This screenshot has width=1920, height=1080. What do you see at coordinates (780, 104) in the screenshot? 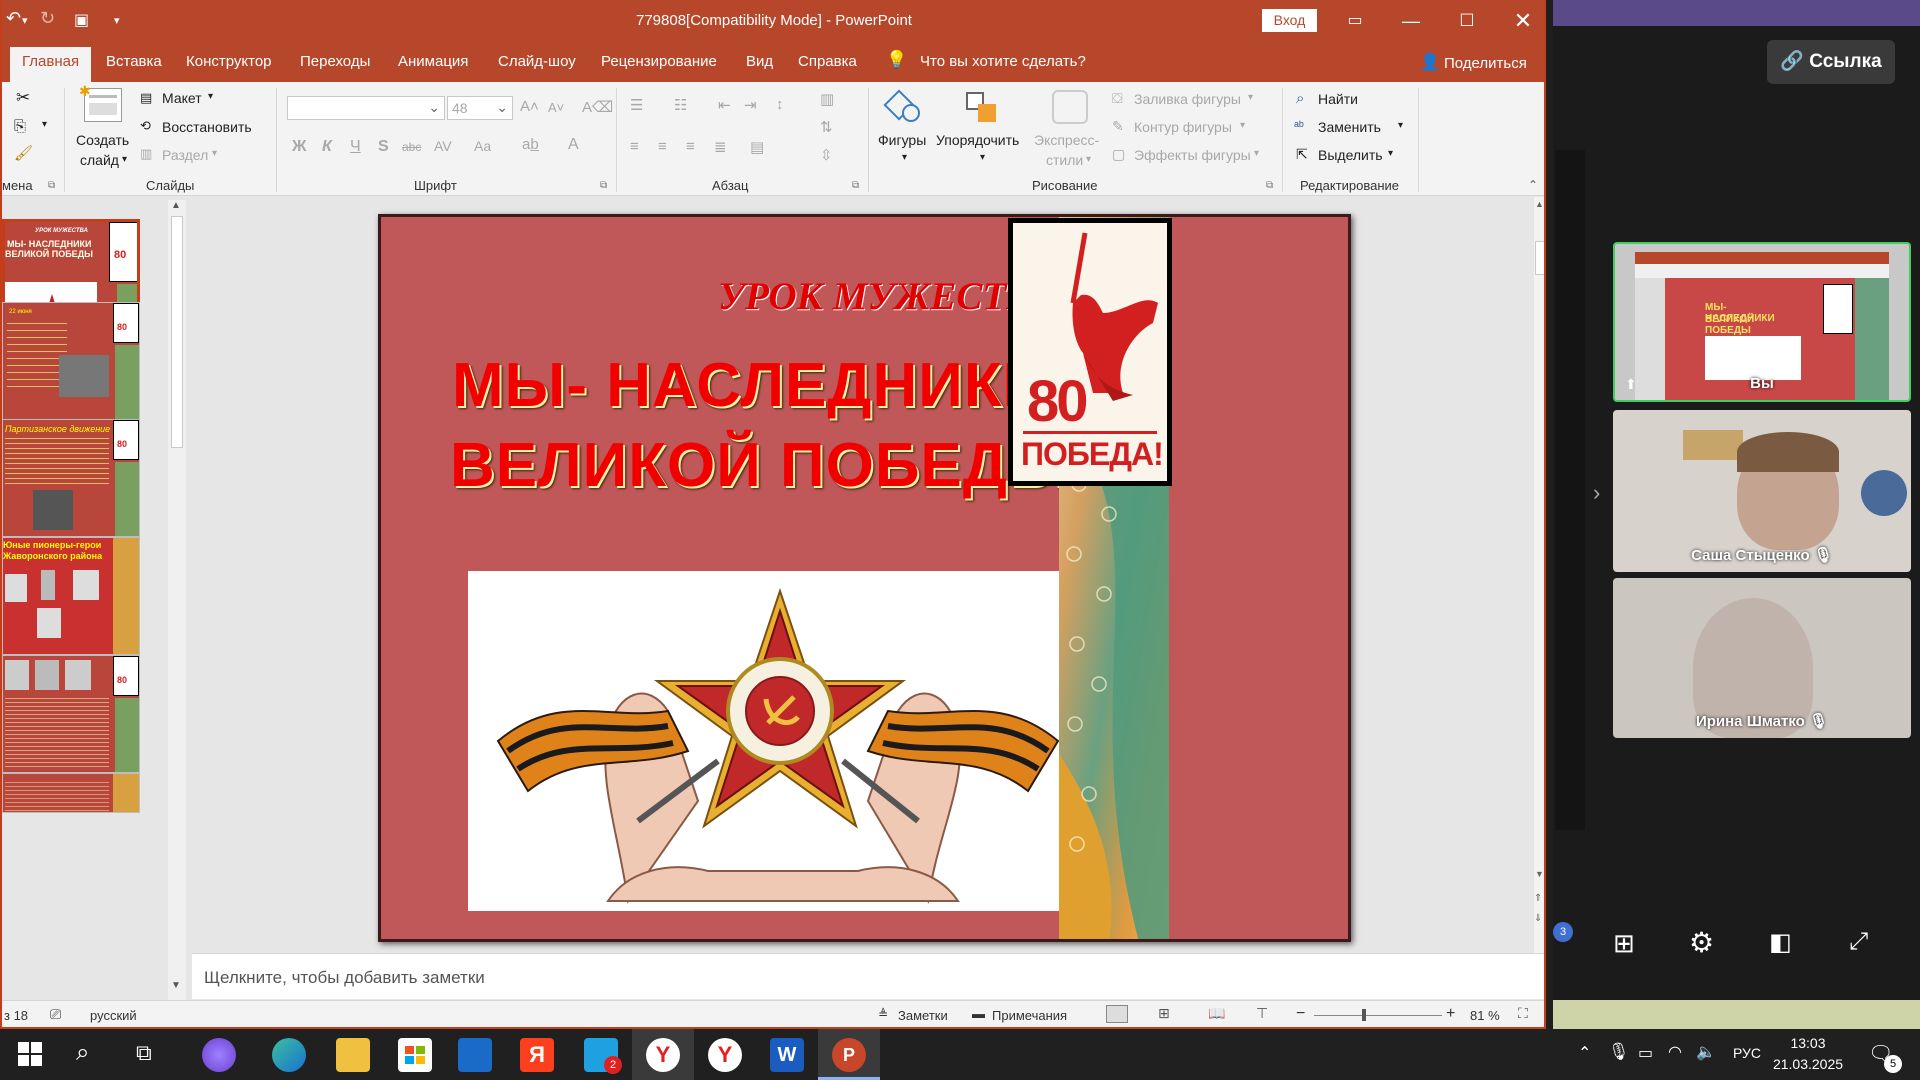
I see `line-spacing-icon: ↕` at bounding box center [780, 104].